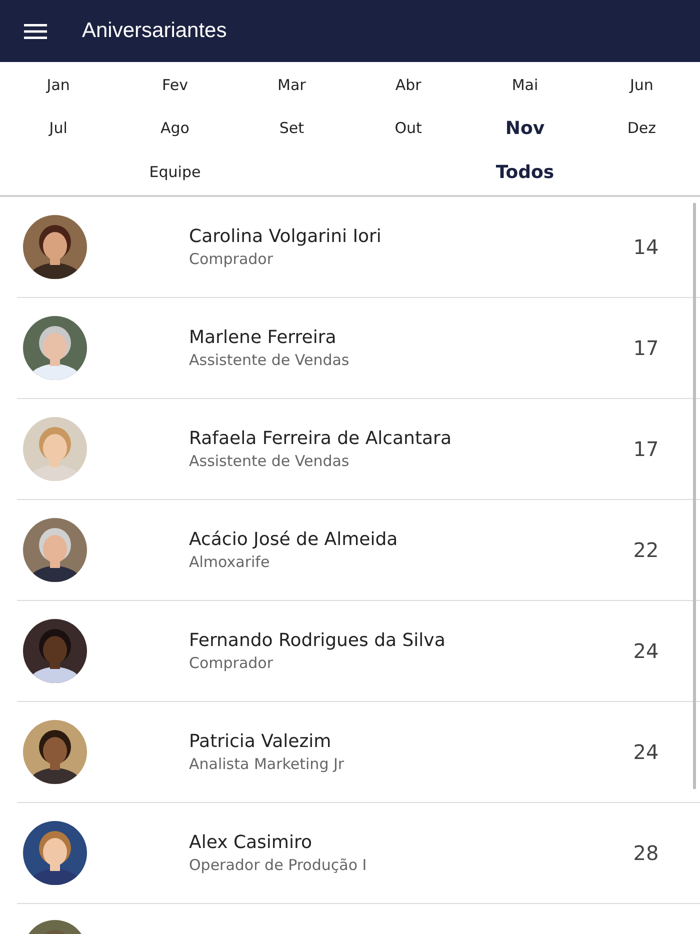 This screenshot has height=934, width=700. Describe the element at coordinates (646, 550) in the screenshot. I see `birthday-day: 22` at that location.